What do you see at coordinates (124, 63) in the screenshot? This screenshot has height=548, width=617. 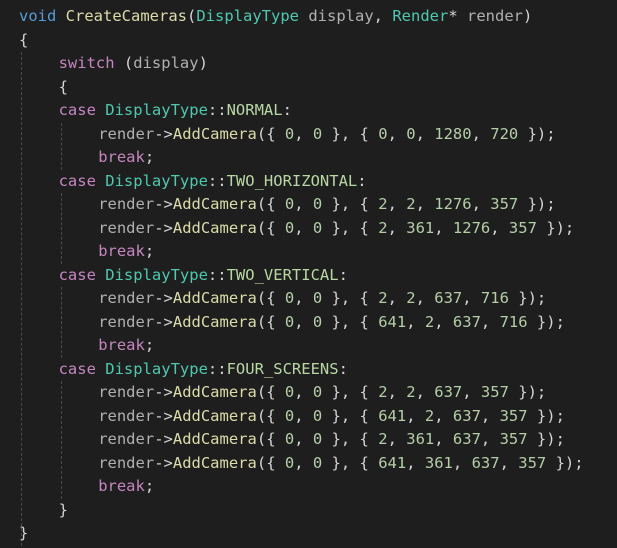 I see `code-token: (` at bounding box center [124, 63].